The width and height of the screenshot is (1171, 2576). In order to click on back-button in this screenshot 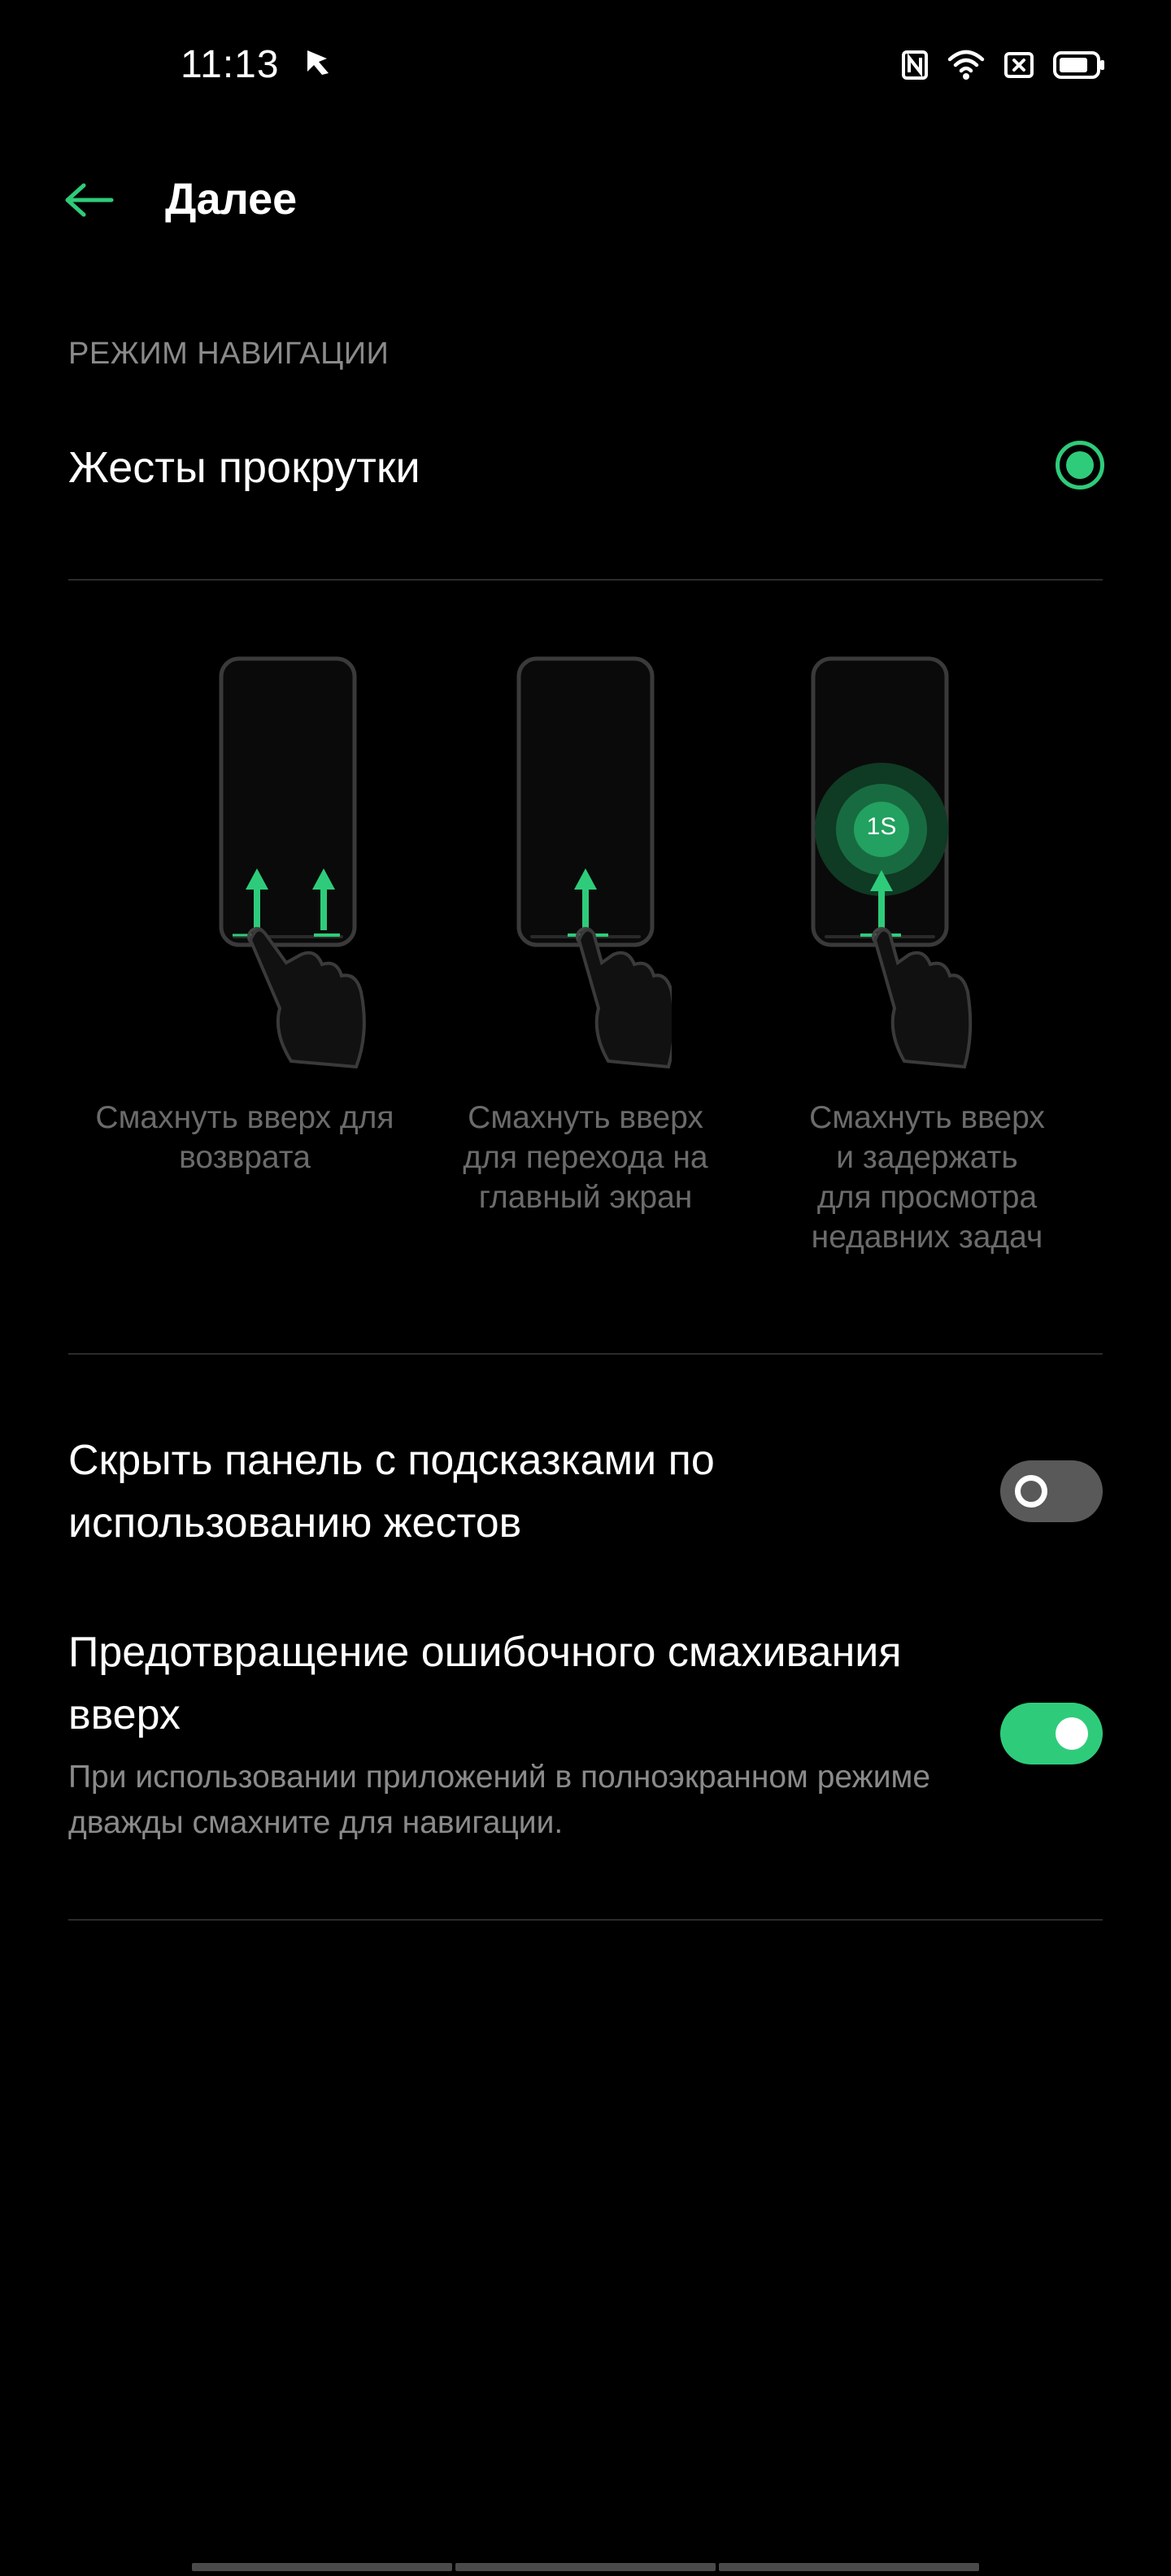, I will do `click(89, 202)`.